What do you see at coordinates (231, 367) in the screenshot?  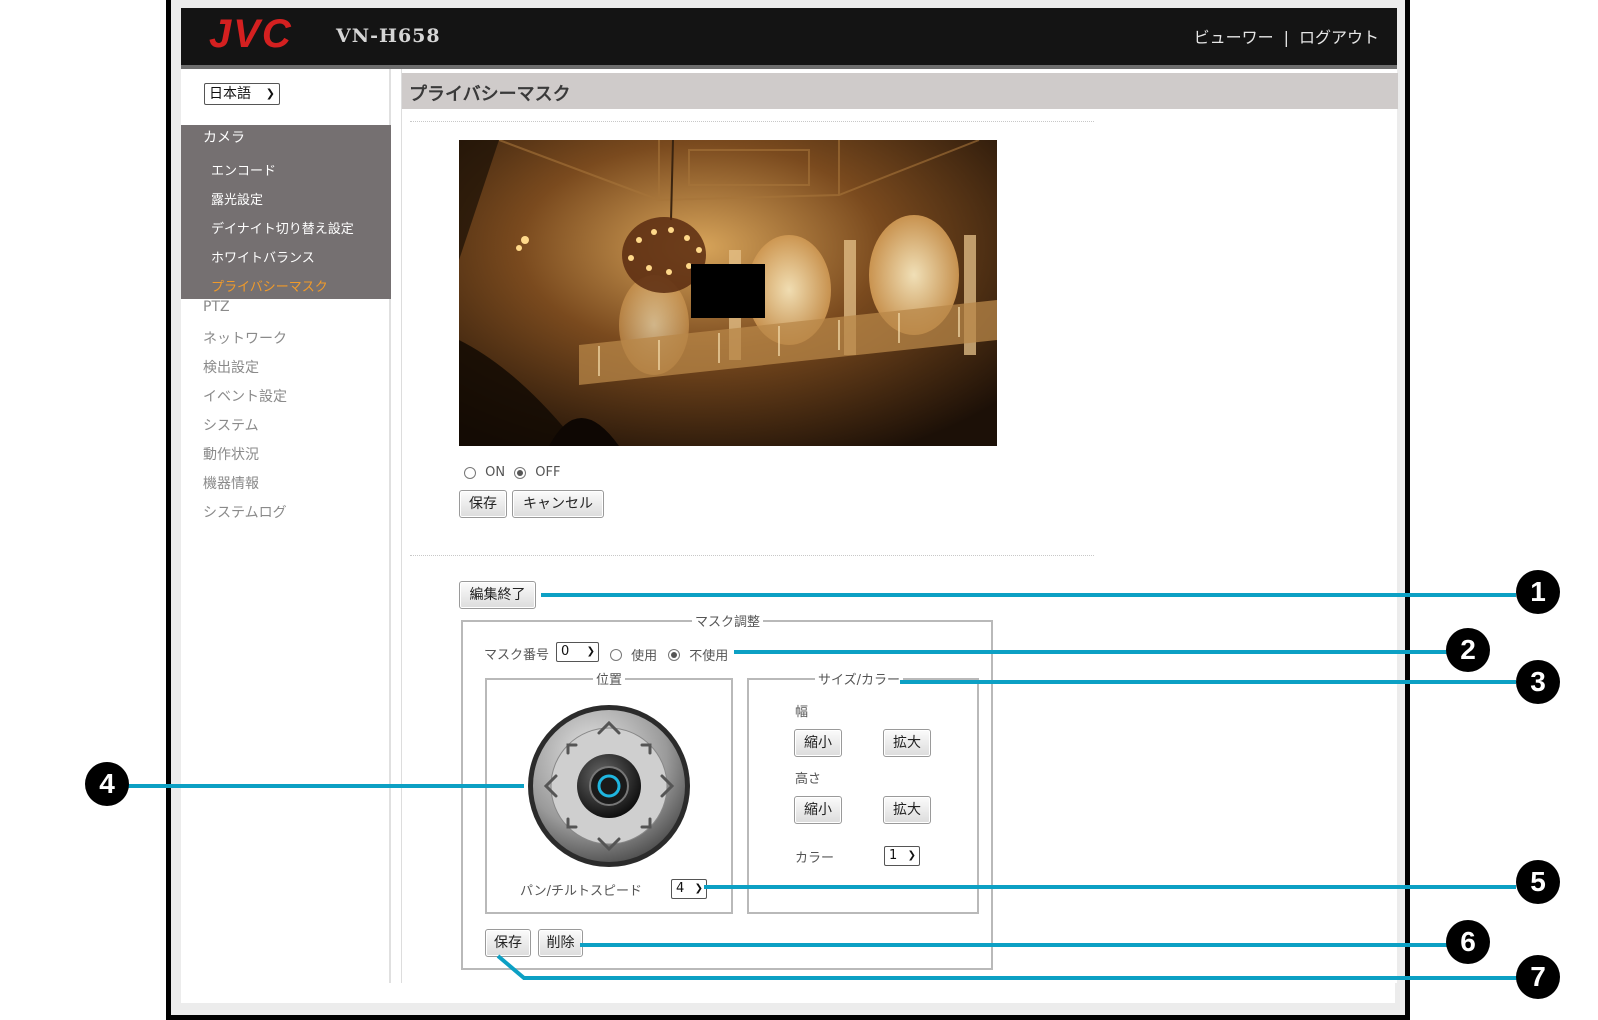 I see `sidebar-item-detection: 検出設定` at bounding box center [231, 367].